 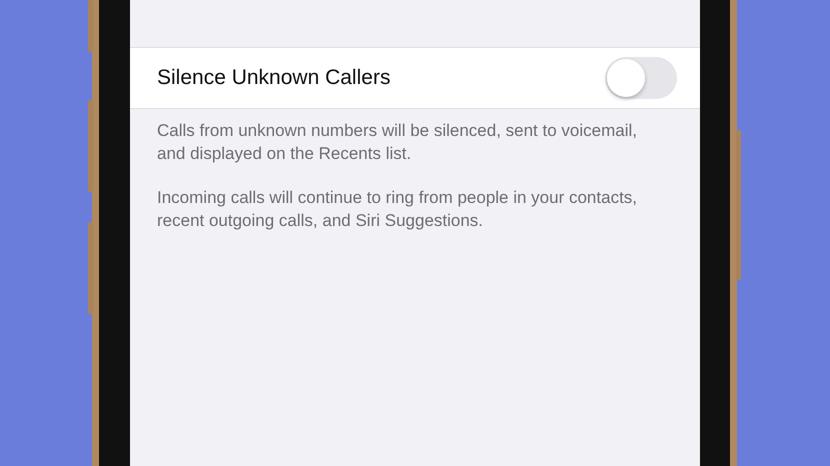 What do you see at coordinates (397, 209) in the screenshot?
I see `footer-note: Incoming calls will continue to ring from people in your contacts, recent outgoing calls, and Siri Suggestions.` at bounding box center [397, 209].